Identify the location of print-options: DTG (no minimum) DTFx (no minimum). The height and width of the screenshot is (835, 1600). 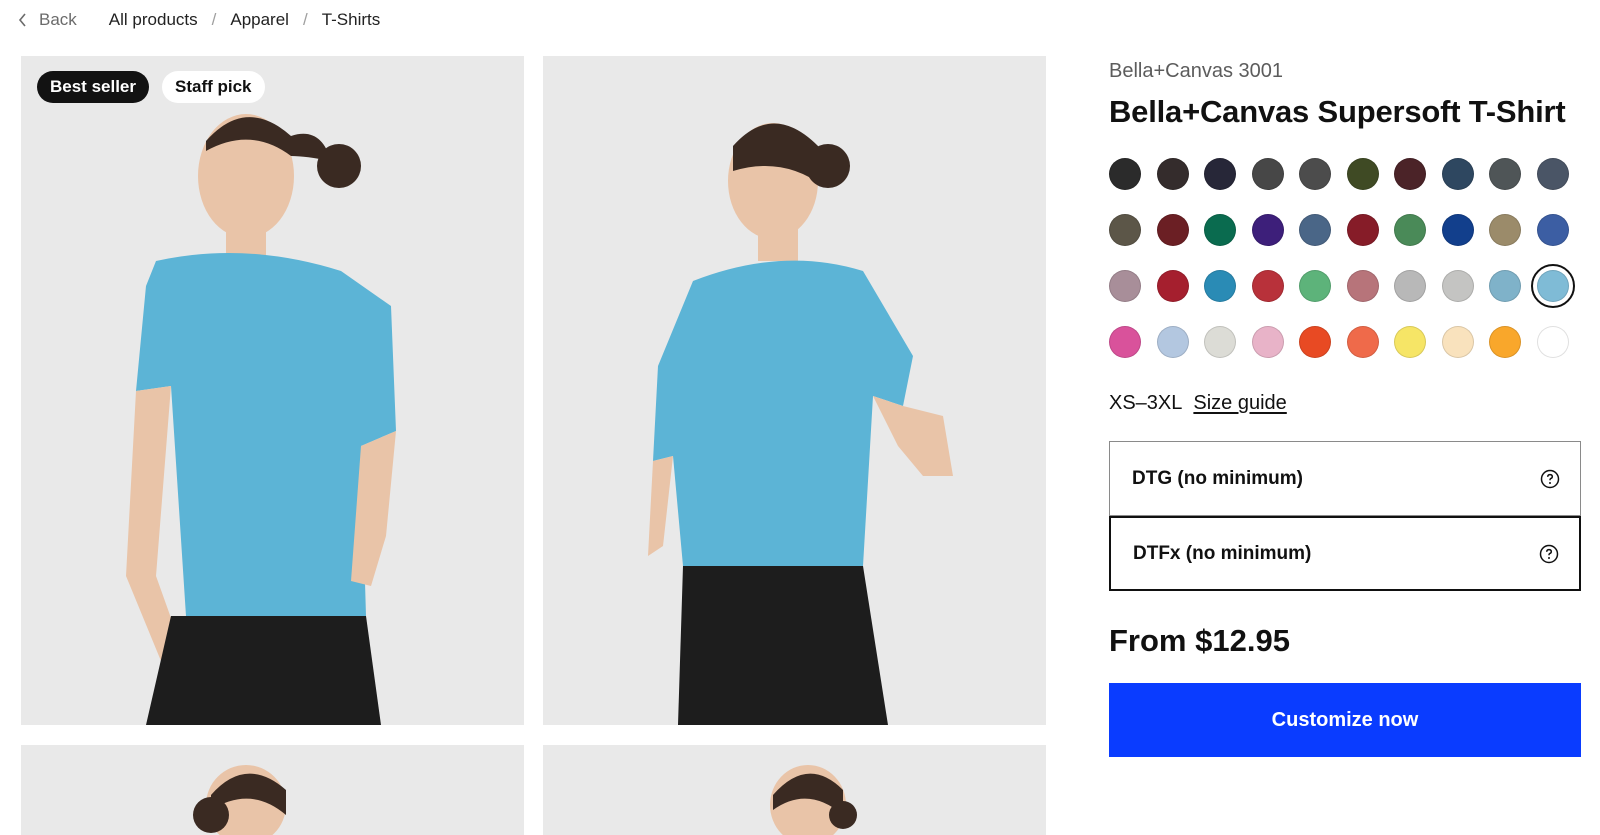
(1345, 516).